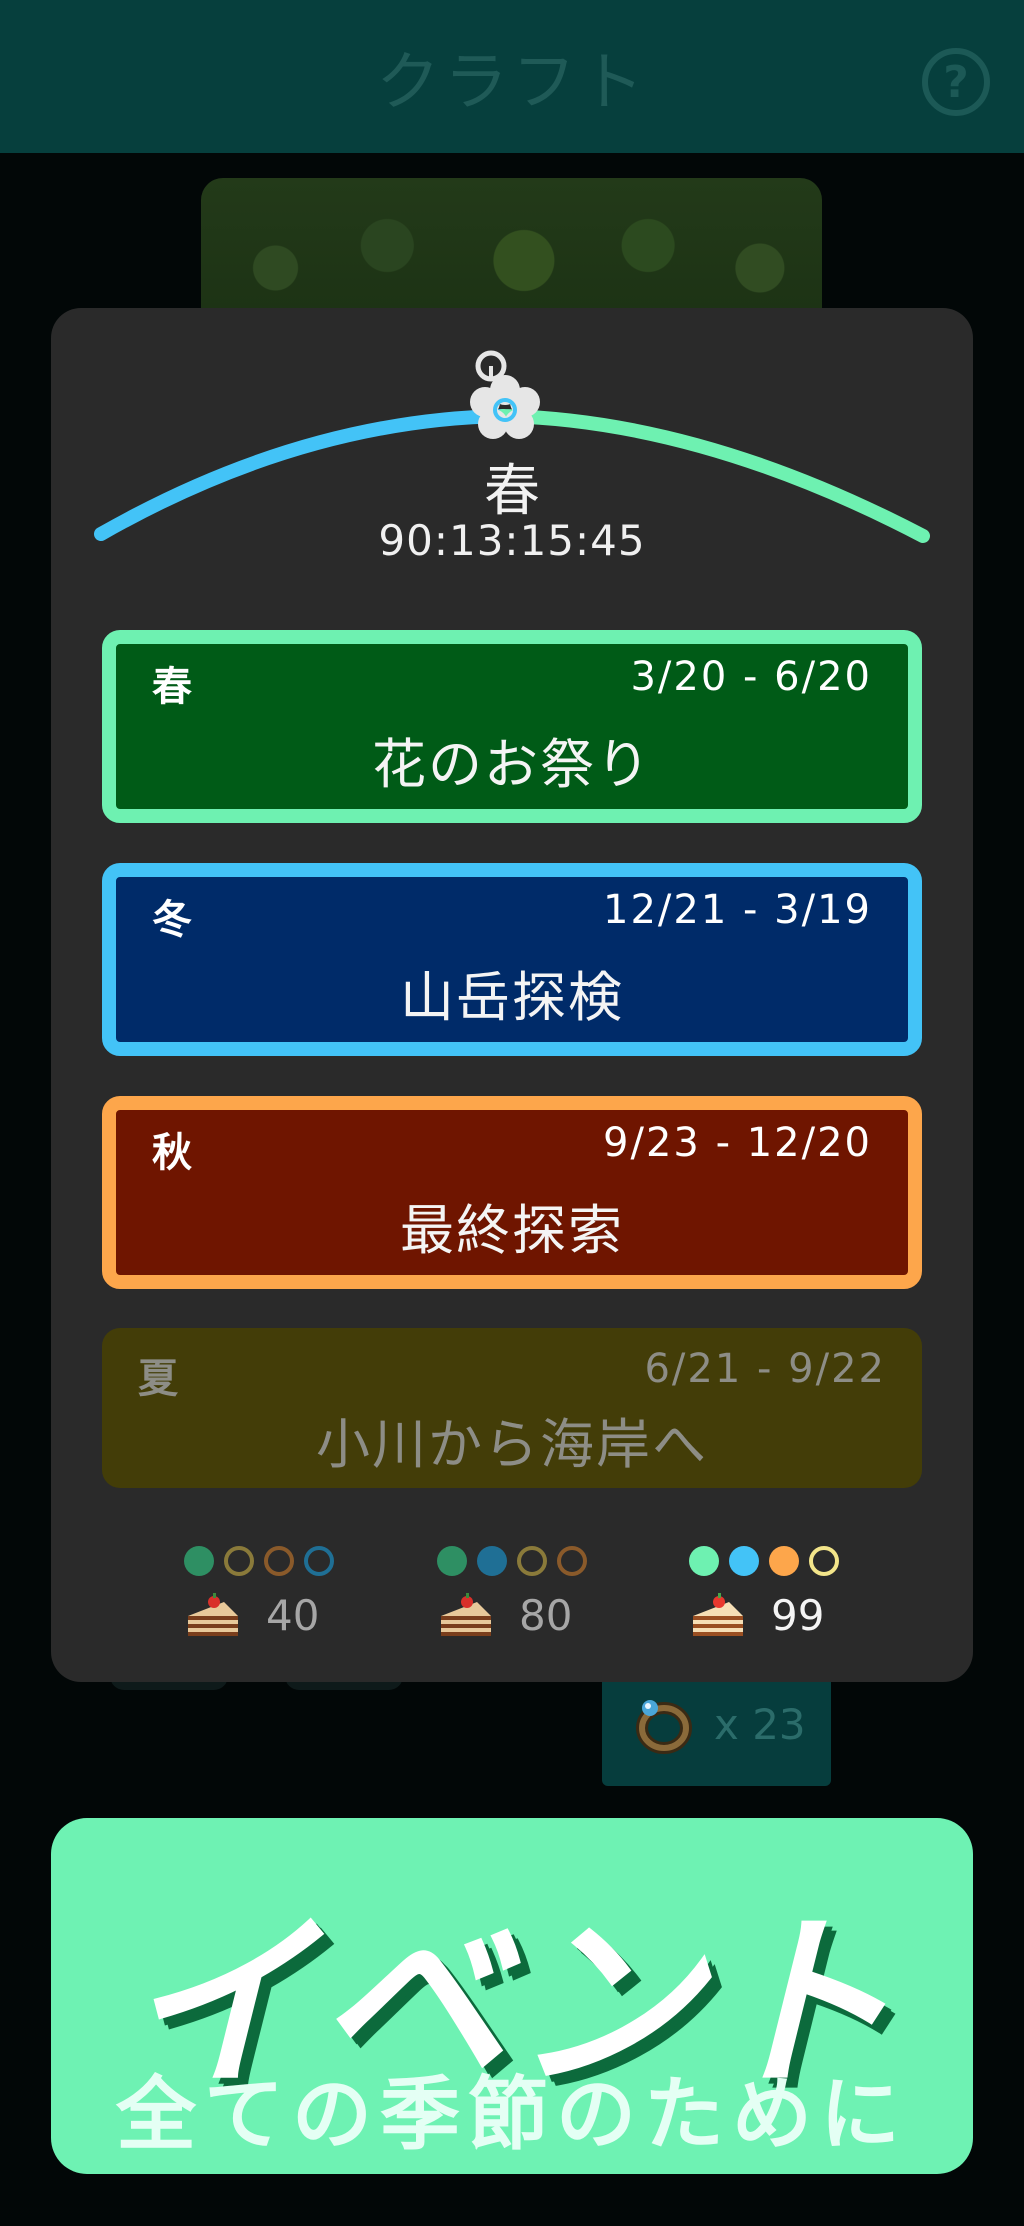  Describe the element at coordinates (512, 764) in the screenshot. I see `event-name: 花のお祭り` at that location.